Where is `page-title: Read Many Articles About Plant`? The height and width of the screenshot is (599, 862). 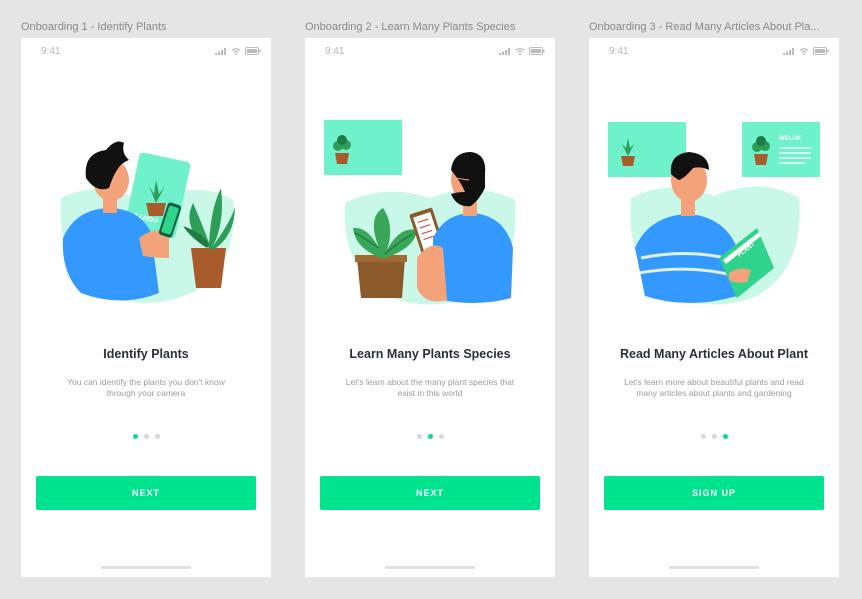
page-title: Read Many Articles About Plant is located at coordinates (714, 354).